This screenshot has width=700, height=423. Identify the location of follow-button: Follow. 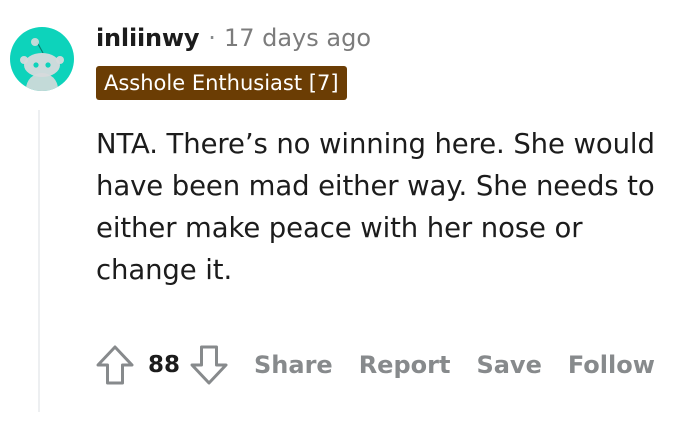
(611, 365).